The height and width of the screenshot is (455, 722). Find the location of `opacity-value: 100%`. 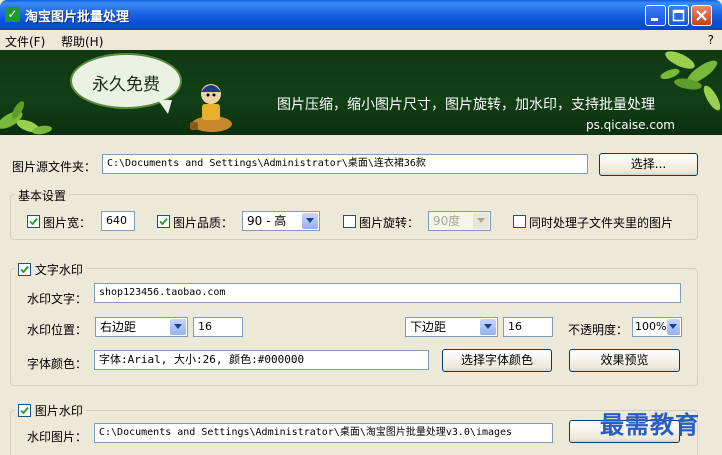

opacity-value: 100% is located at coordinates (651, 326).